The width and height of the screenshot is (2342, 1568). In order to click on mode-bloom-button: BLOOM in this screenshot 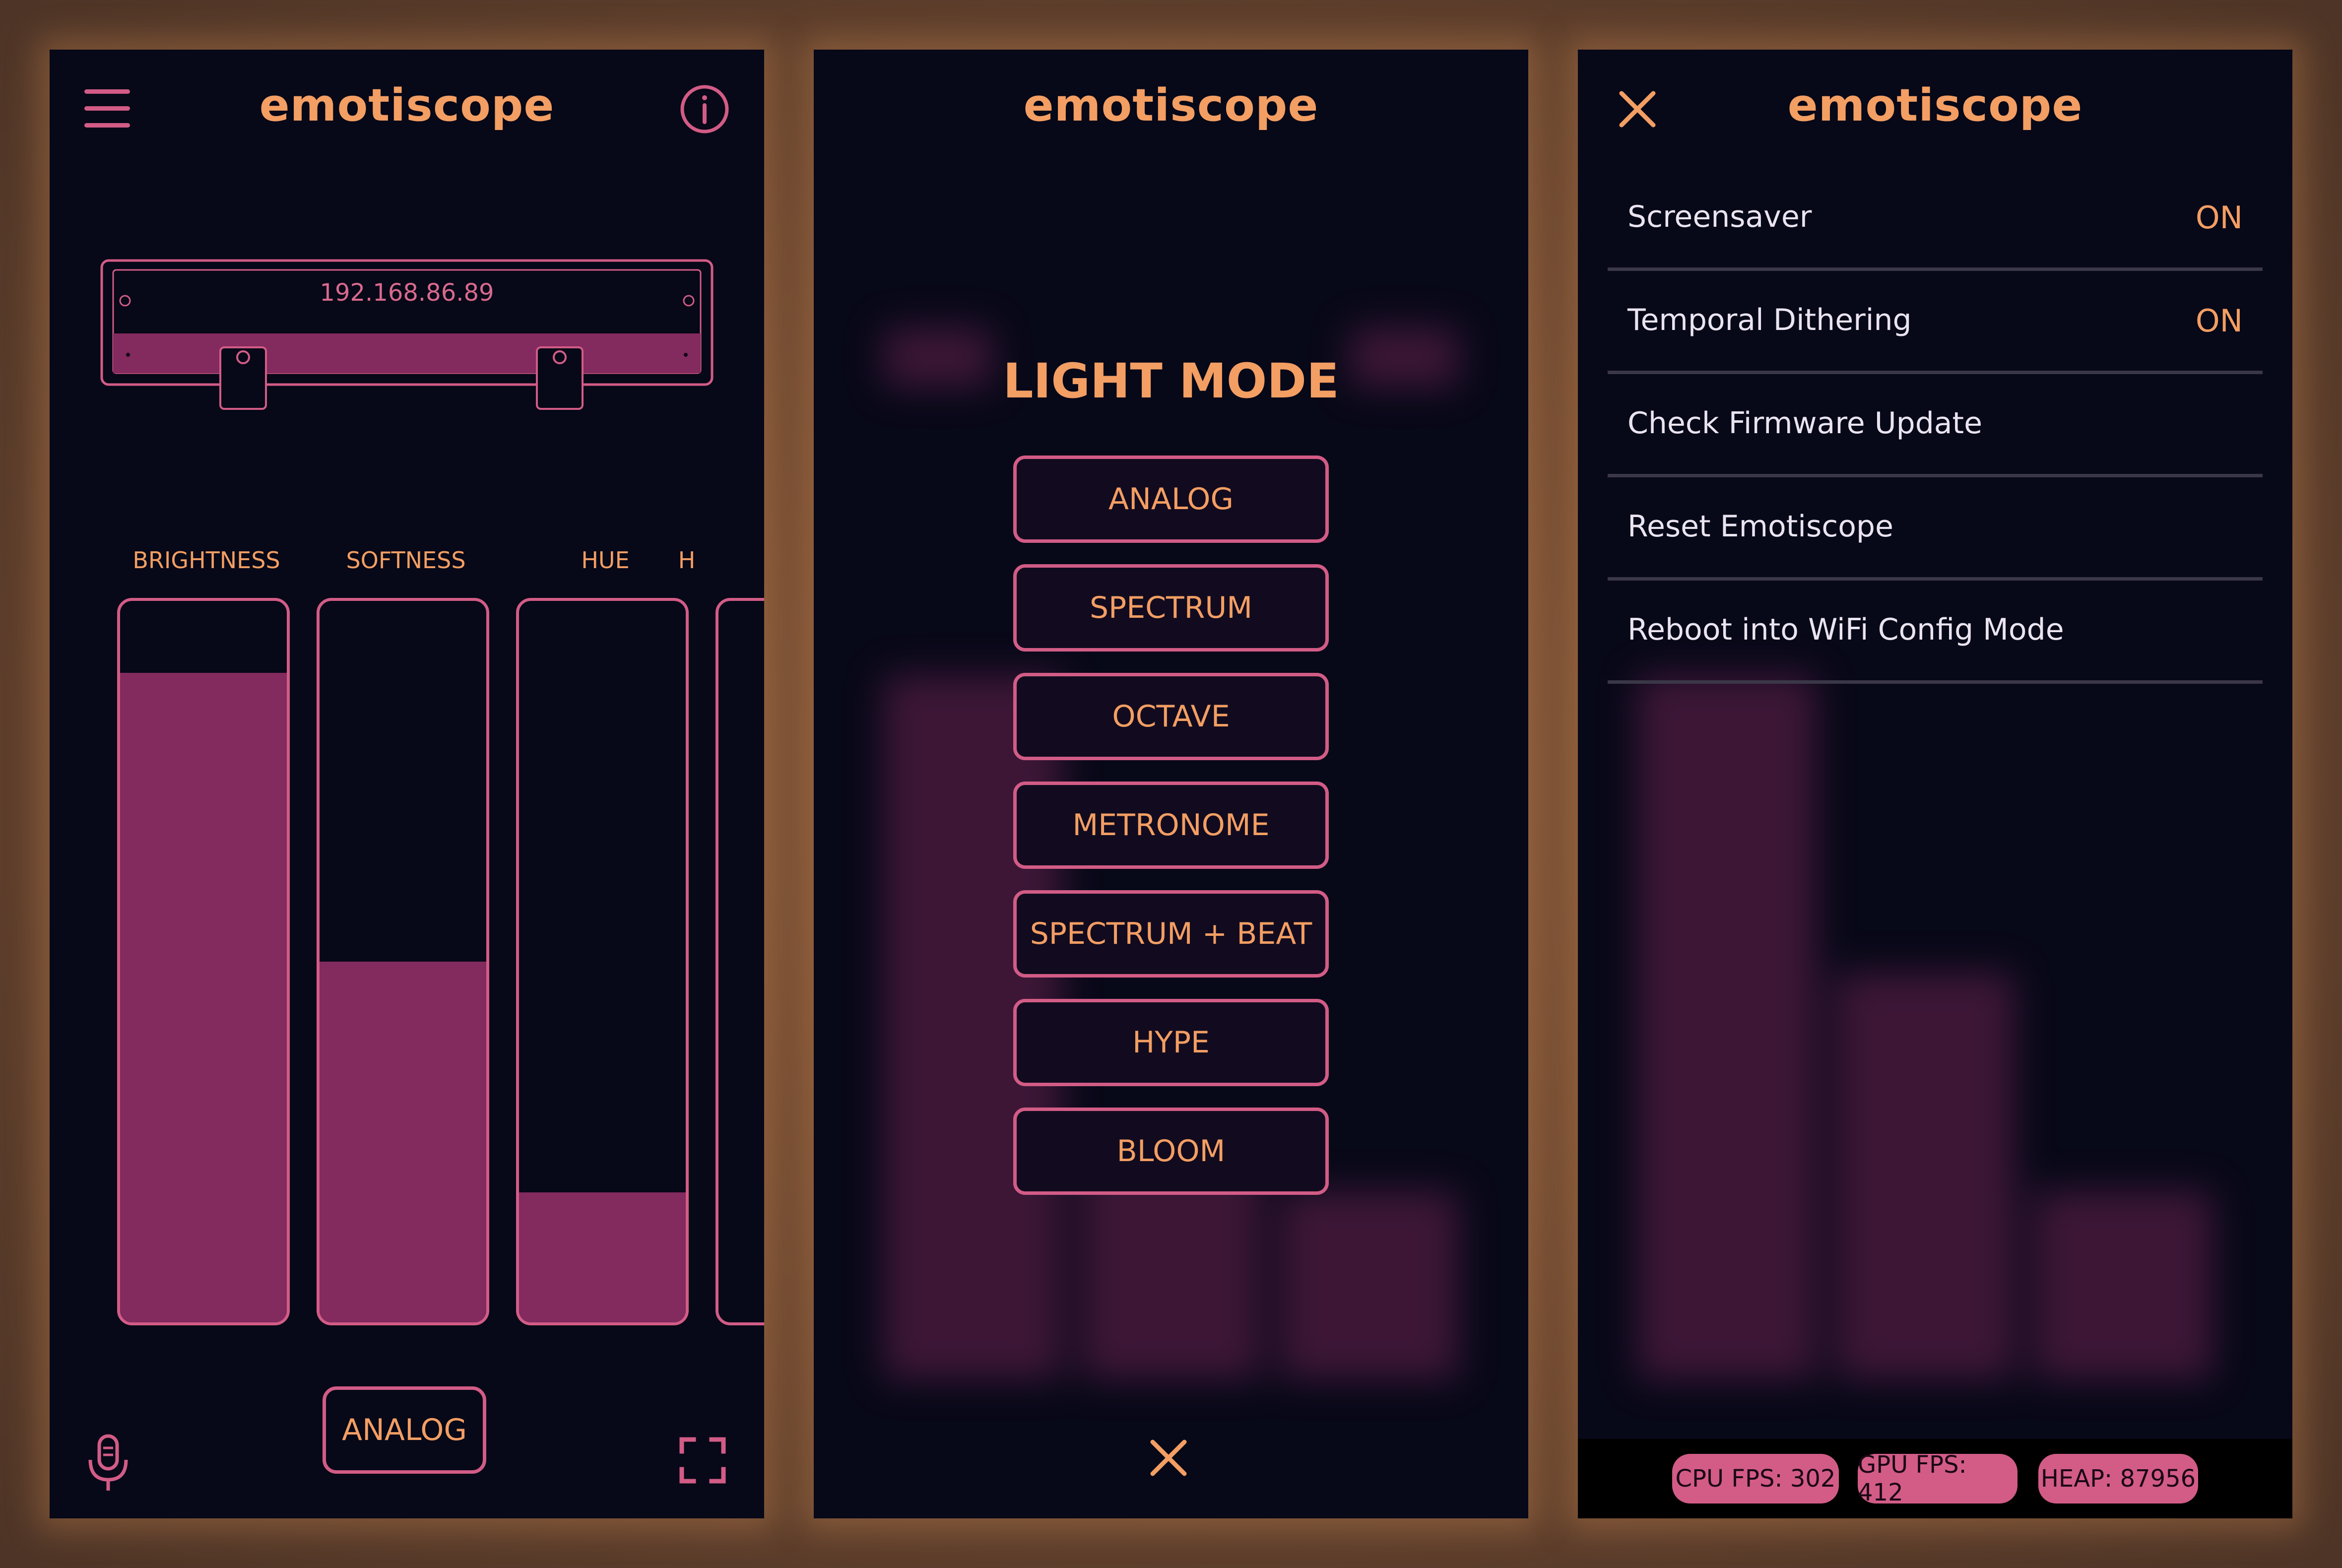, I will do `click(1171, 1151)`.